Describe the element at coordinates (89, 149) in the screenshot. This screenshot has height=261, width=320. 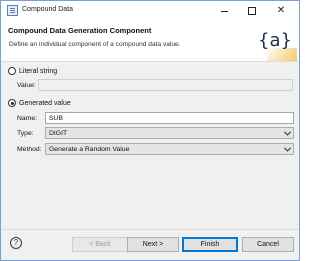
I see `method-select-value: Generate a Random Value` at that location.